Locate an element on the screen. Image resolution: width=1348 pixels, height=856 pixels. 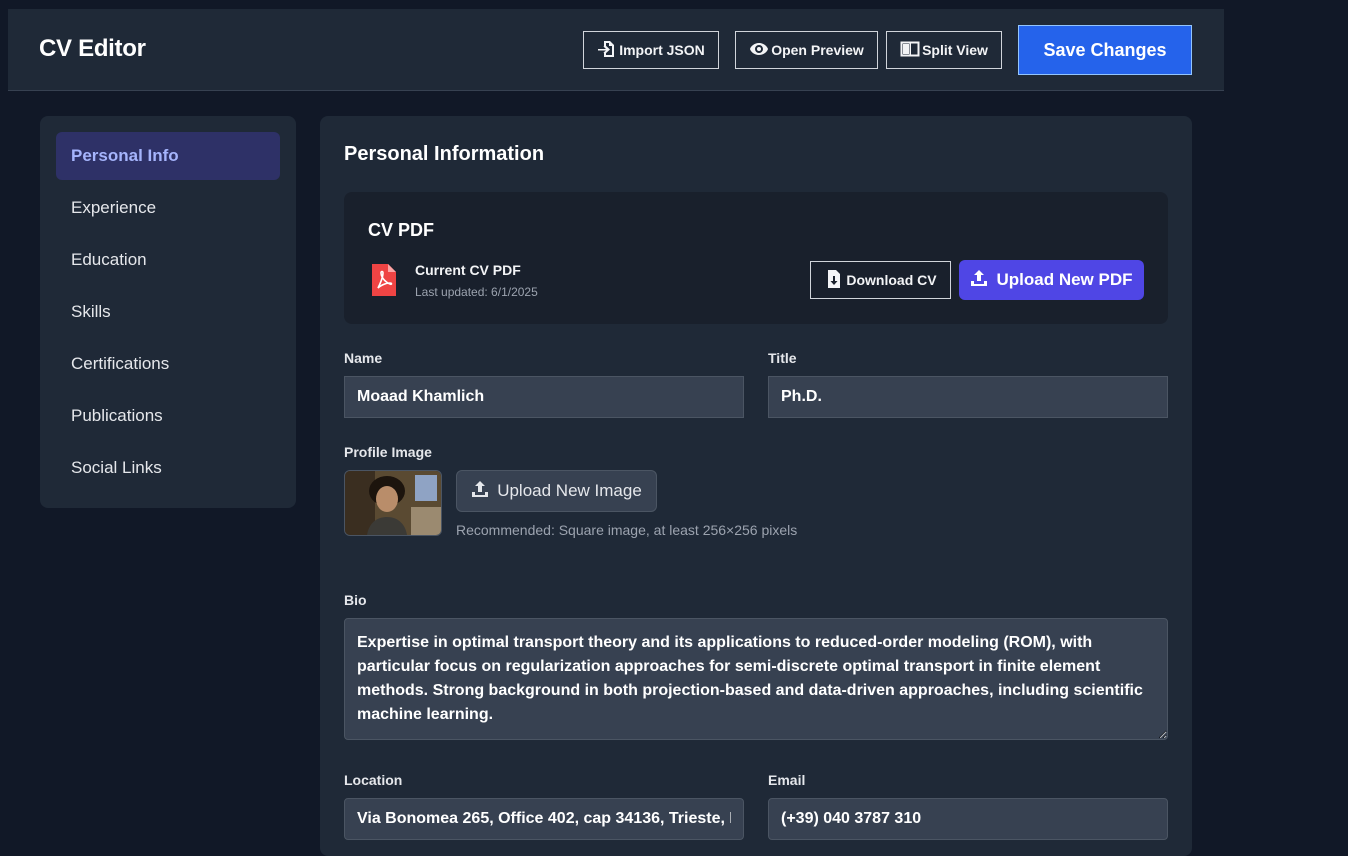
title-label: Title is located at coordinates (782, 358).